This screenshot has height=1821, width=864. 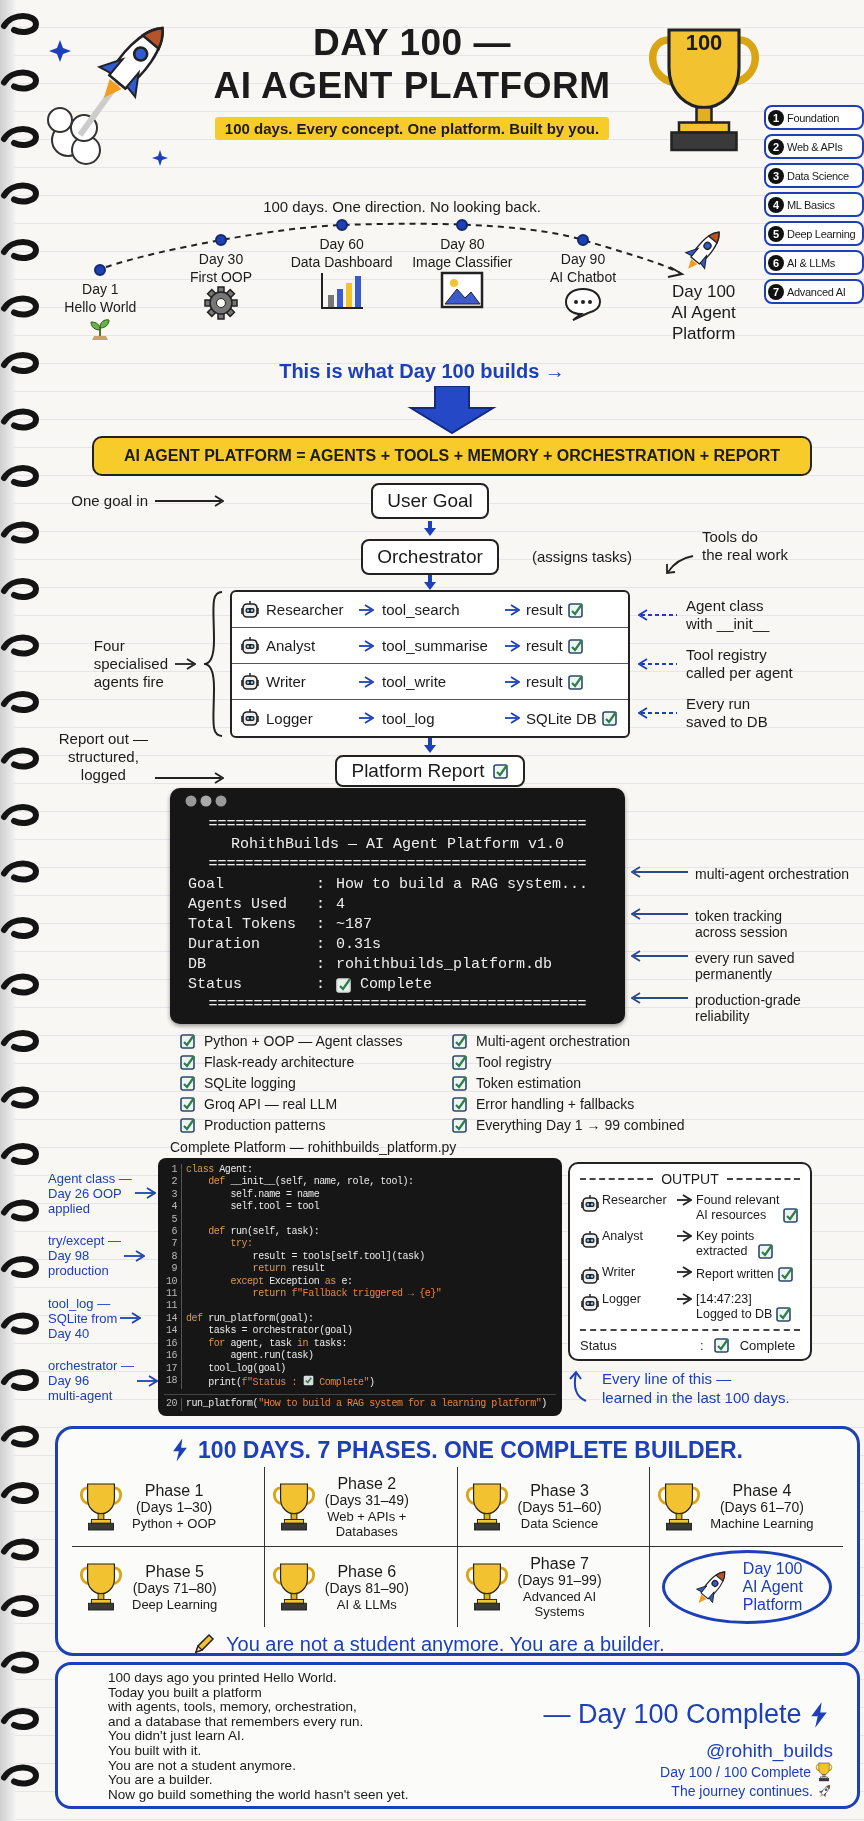 What do you see at coordinates (462, 244) in the screenshot?
I see `milestone-day: Day 80` at bounding box center [462, 244].